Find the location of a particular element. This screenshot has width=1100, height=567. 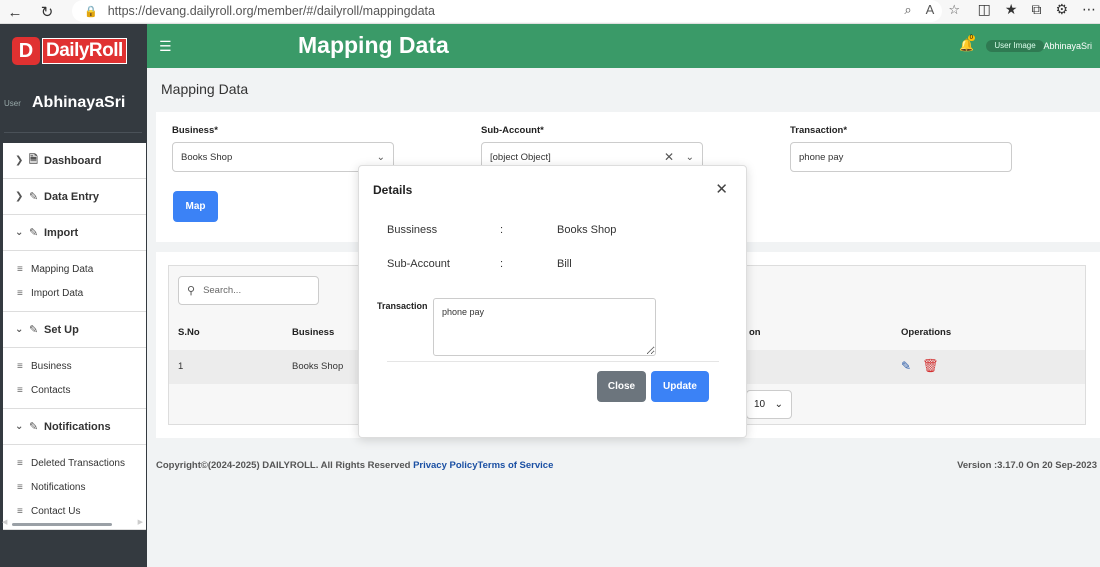

sub-account-select-value: [object Object] is located at coordinates (520, 157).